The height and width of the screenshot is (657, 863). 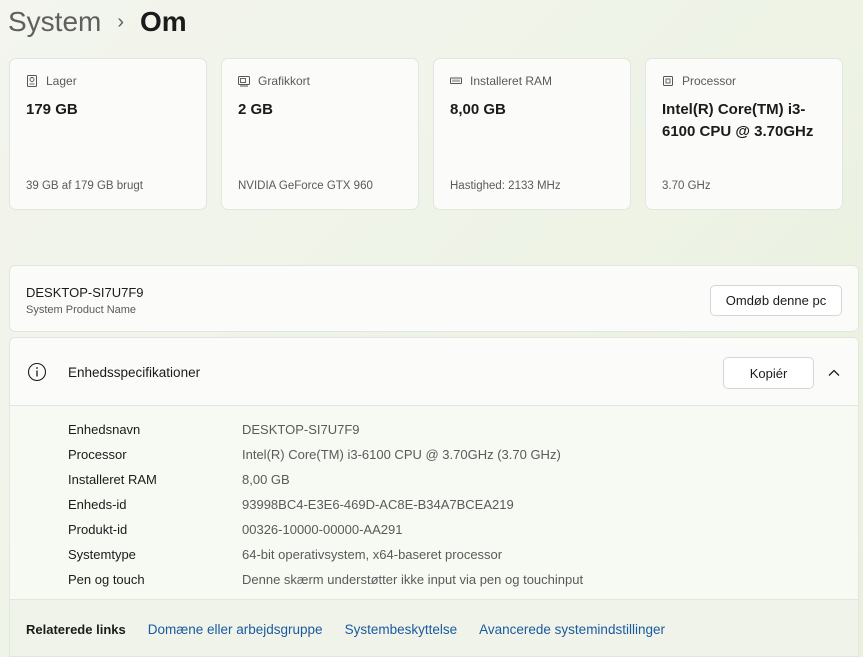 I want to click on chevron-up-icon, so click(x=834, y=373).